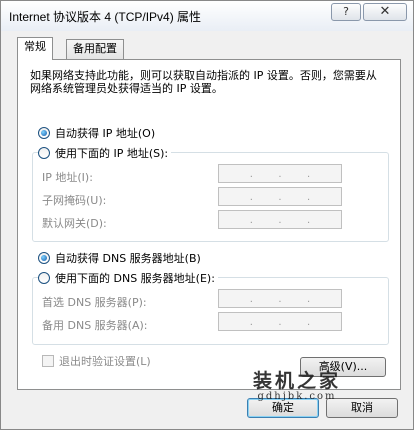 The image size is (414, 430). Describe the element at coordinates (135, 278) in the screenshot. I see `manual-dns-label: 使用下面的 DNS 服务器地址(E):` at that location.